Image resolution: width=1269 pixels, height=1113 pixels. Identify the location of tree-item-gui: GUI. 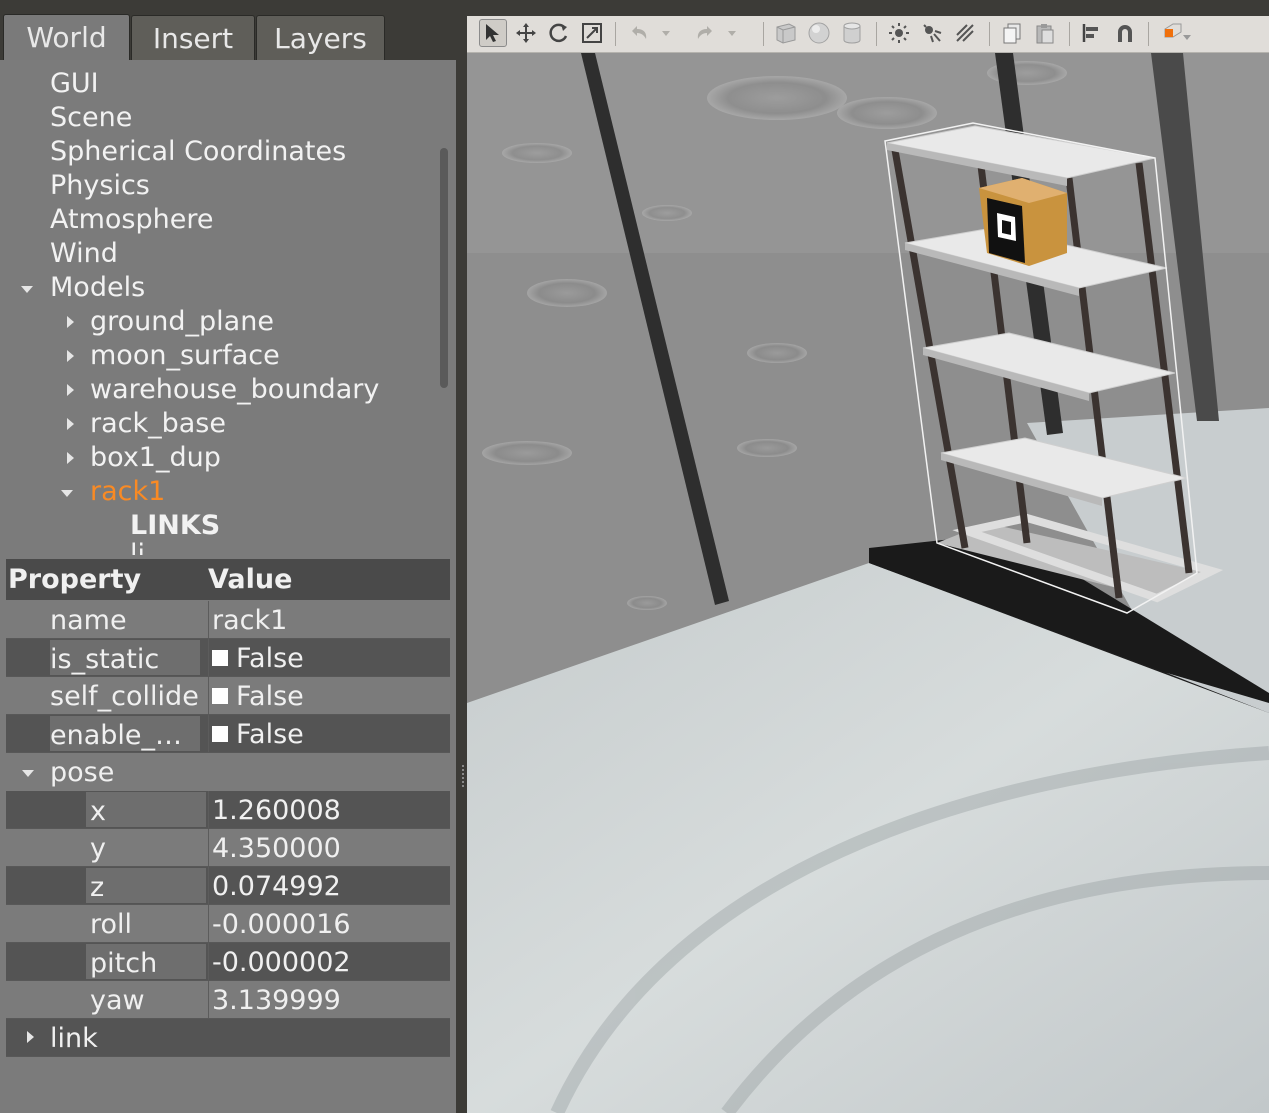
(74, 84).